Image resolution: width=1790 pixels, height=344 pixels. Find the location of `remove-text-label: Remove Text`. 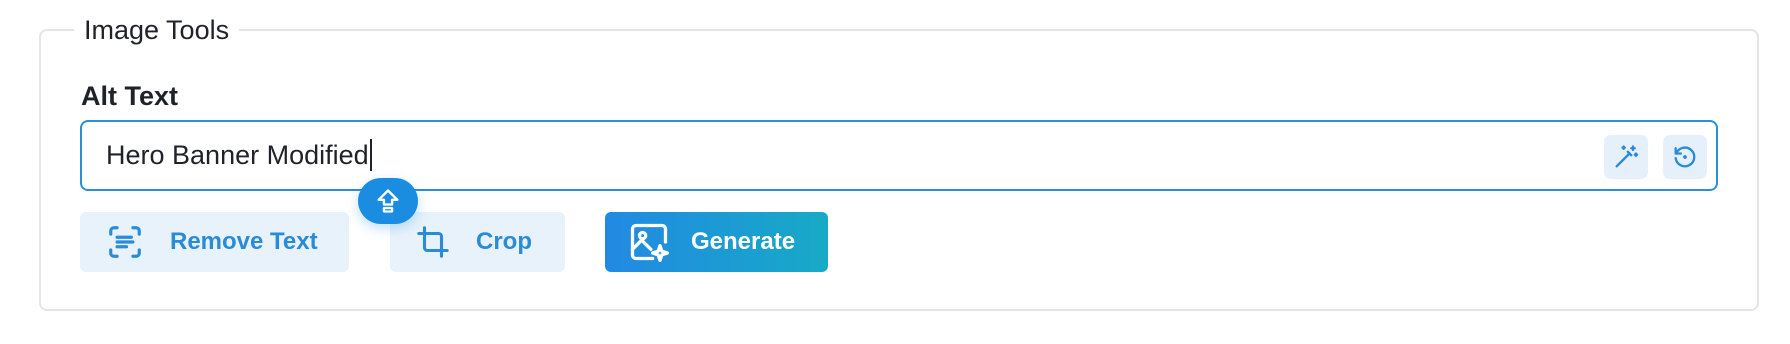

remove-text-label: Remove Text is located at coordinates (244, 241).